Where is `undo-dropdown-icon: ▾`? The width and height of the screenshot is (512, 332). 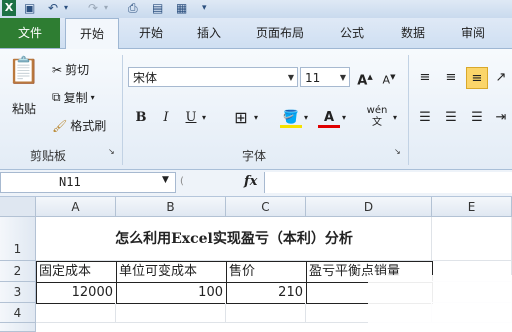 undo-dropdown-icon: ▾ is located at coordinates (66, 8).